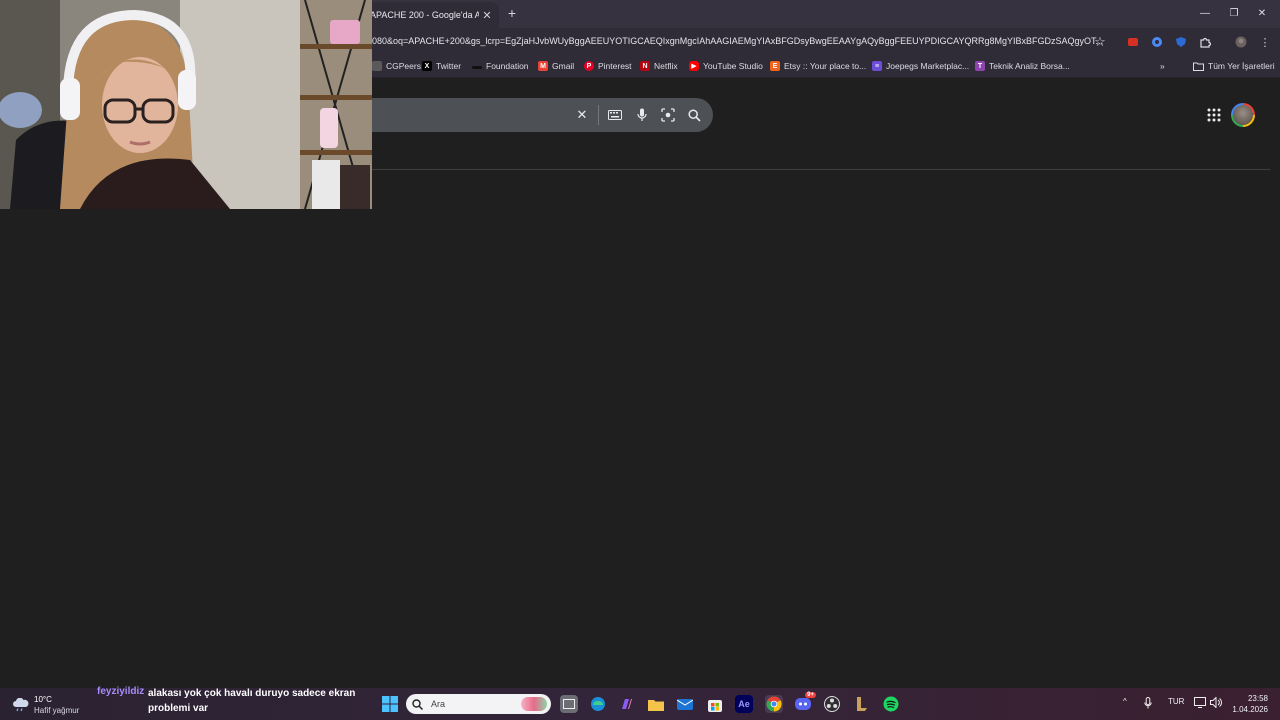  What do you see at coordinates (1257, 698) in the screenshot?
I see `clock-time: 23:58` at bounding box center [1257, 698].